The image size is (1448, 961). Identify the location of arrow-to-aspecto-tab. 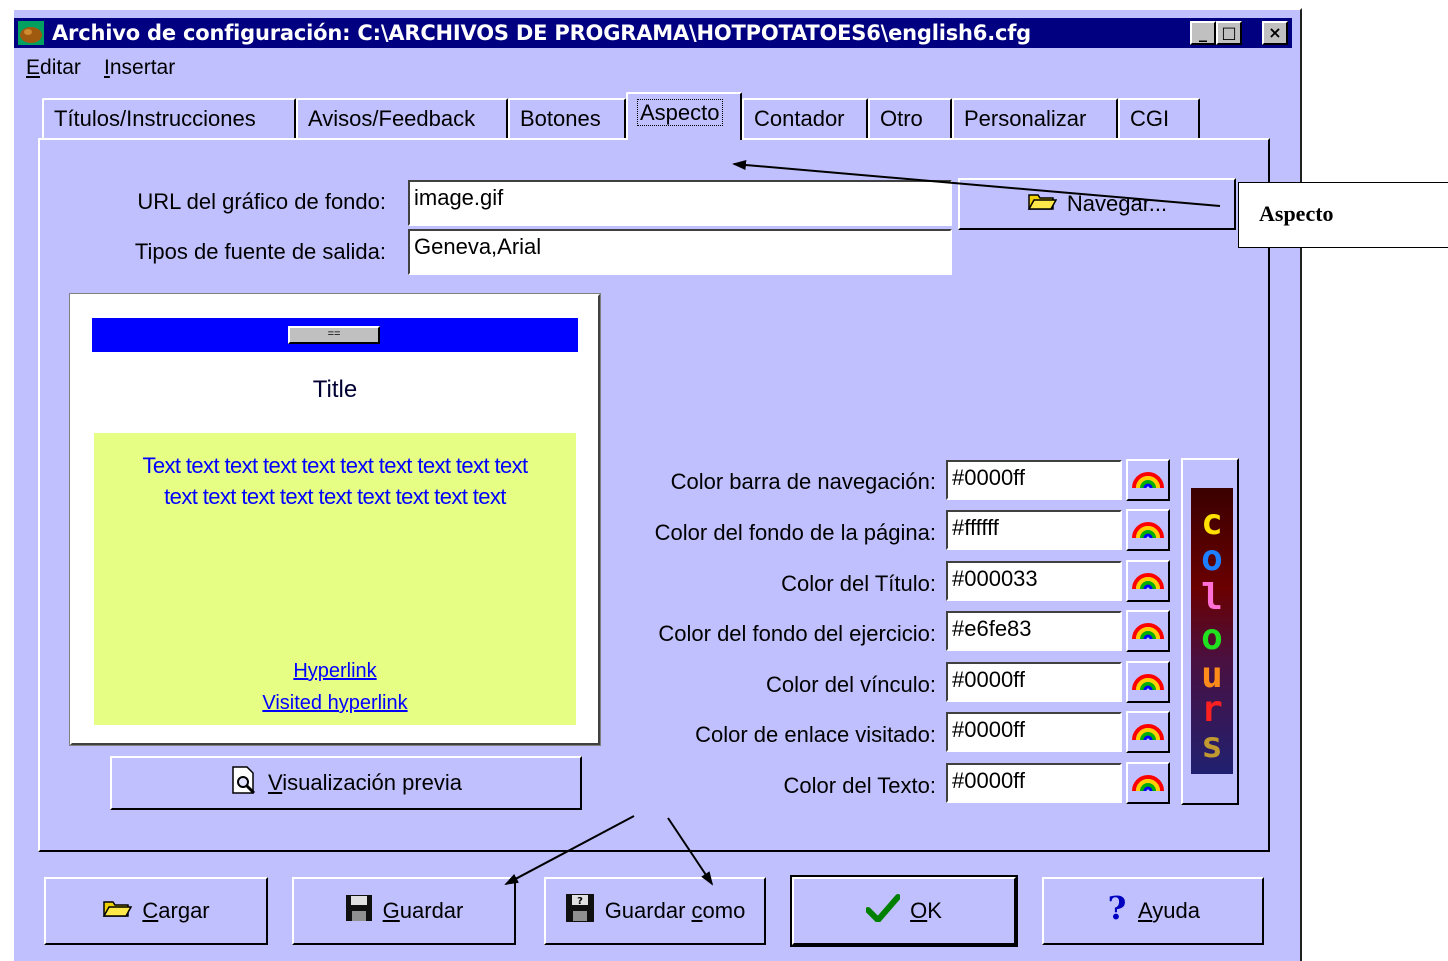
(976, 183).